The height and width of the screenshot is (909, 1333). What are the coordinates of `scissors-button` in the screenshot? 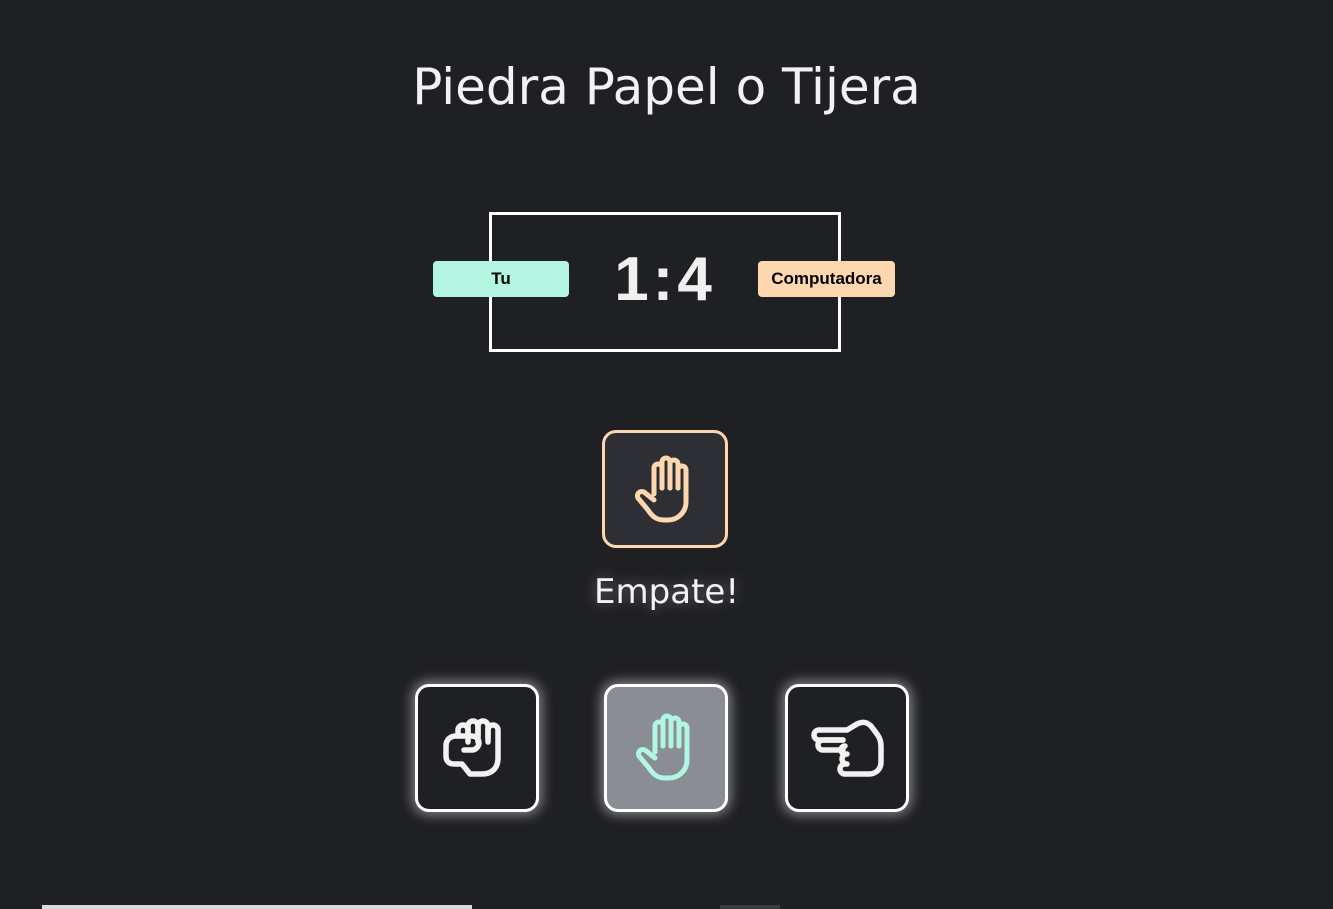 It's located at (847, 748).